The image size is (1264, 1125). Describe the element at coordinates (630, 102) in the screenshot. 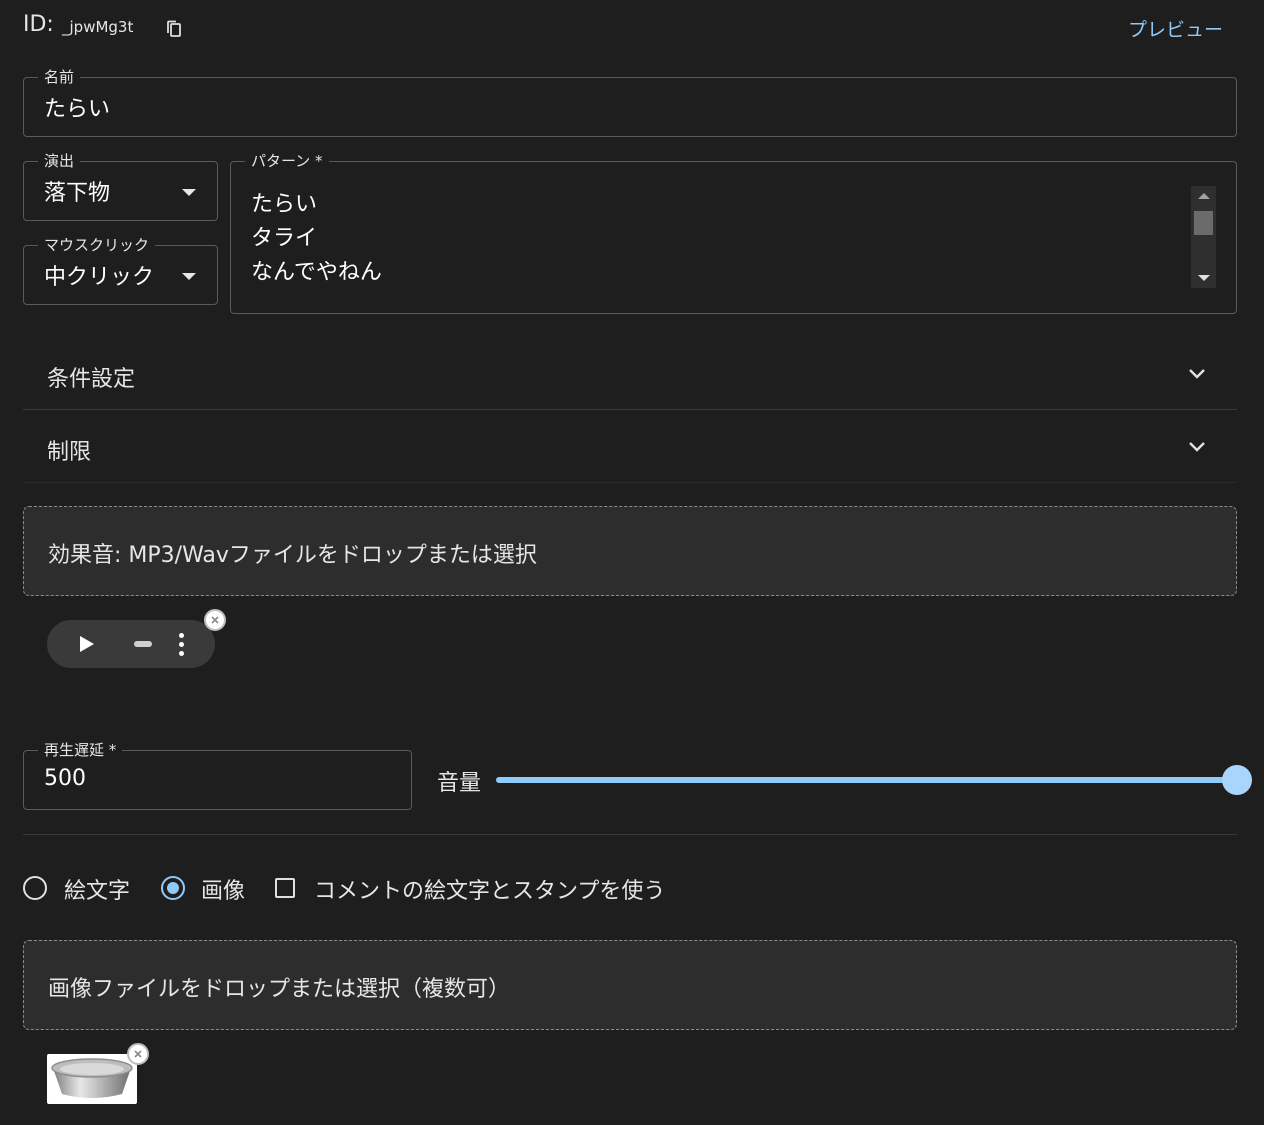

I see `name-field: 名前 たらい` at that location.